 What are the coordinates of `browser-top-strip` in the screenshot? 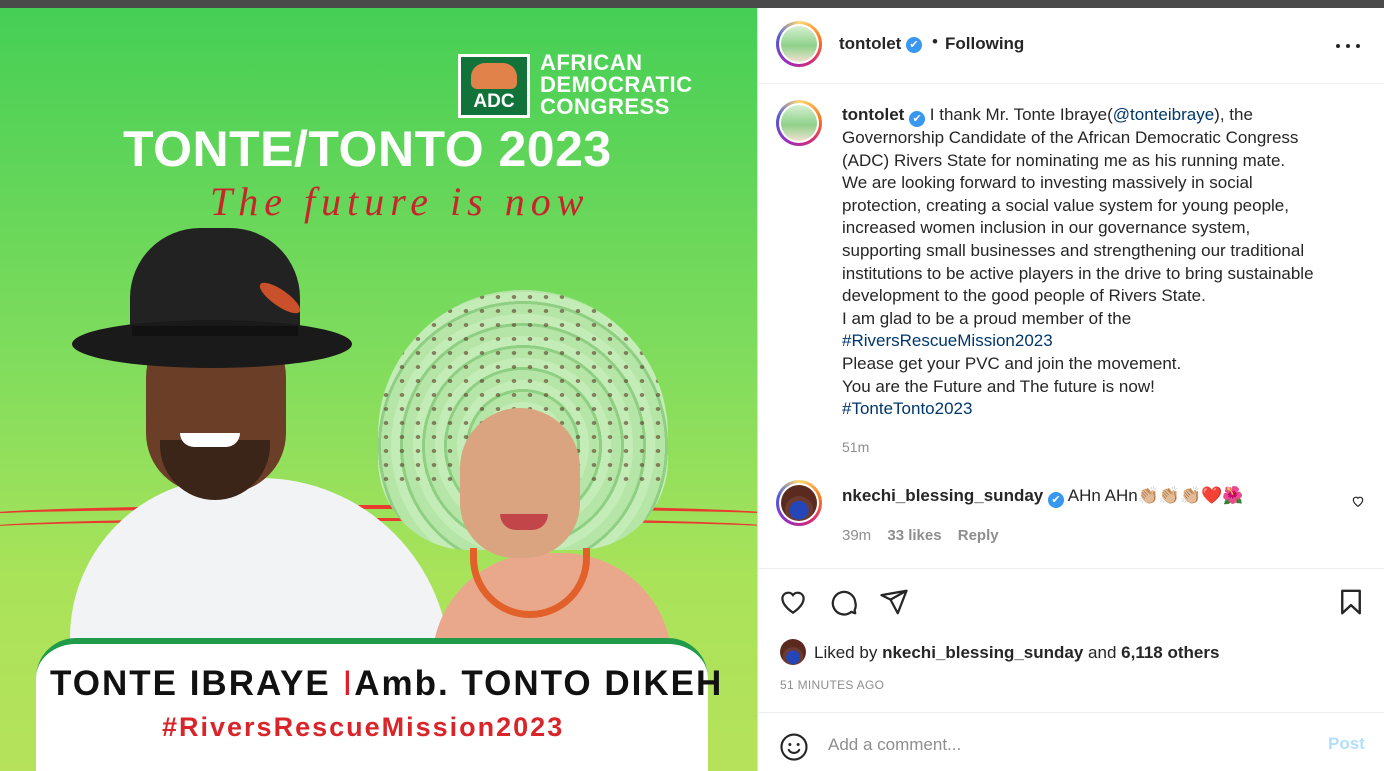 It's located at (692, 4).